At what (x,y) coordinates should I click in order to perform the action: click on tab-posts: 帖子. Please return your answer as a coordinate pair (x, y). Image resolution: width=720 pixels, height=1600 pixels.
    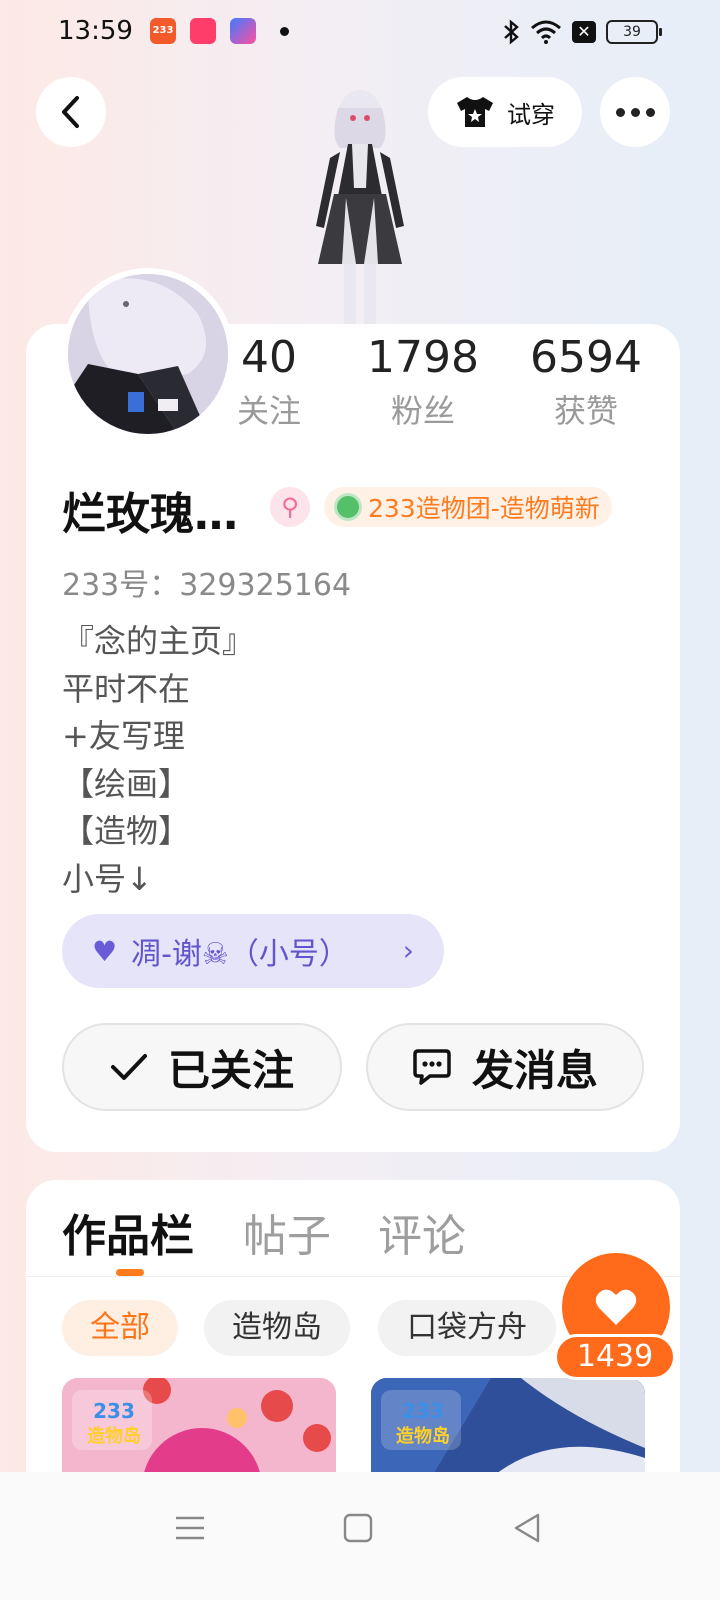
    Looking at the image, I should click on (287, 1232).